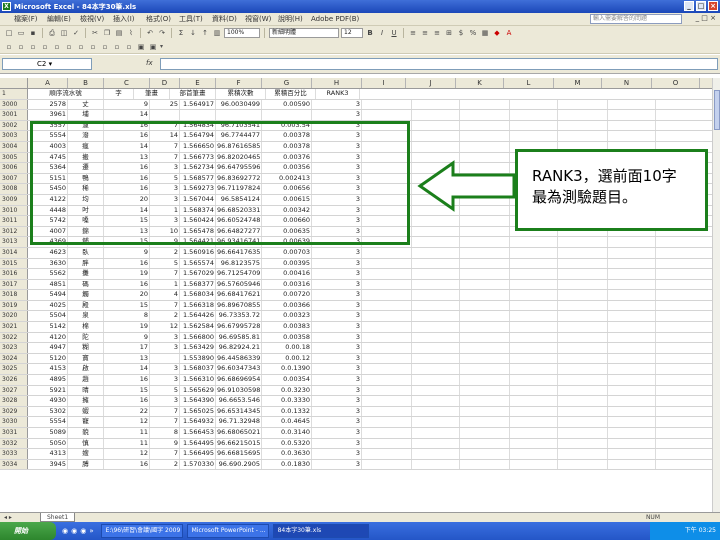 The width and height of the screenshot is (720, 540). I want to click on table-cell: 陀, so click(86, 337).